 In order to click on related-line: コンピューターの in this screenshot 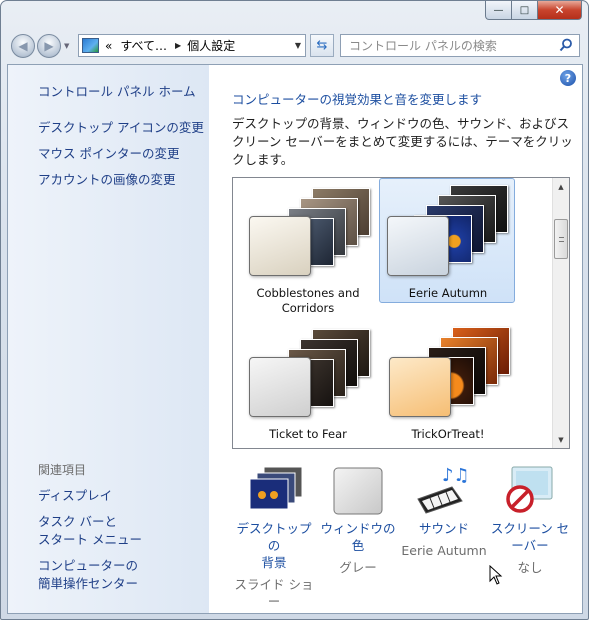, I will do `click(88, 565)`.